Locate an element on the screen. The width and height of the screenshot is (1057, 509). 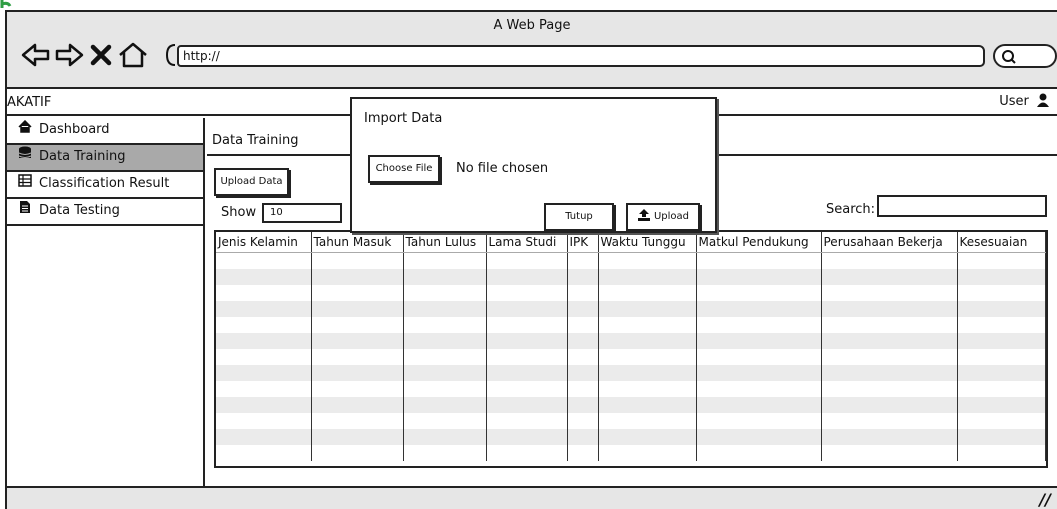
browser-search-button is located at coordinates (1025, 56).